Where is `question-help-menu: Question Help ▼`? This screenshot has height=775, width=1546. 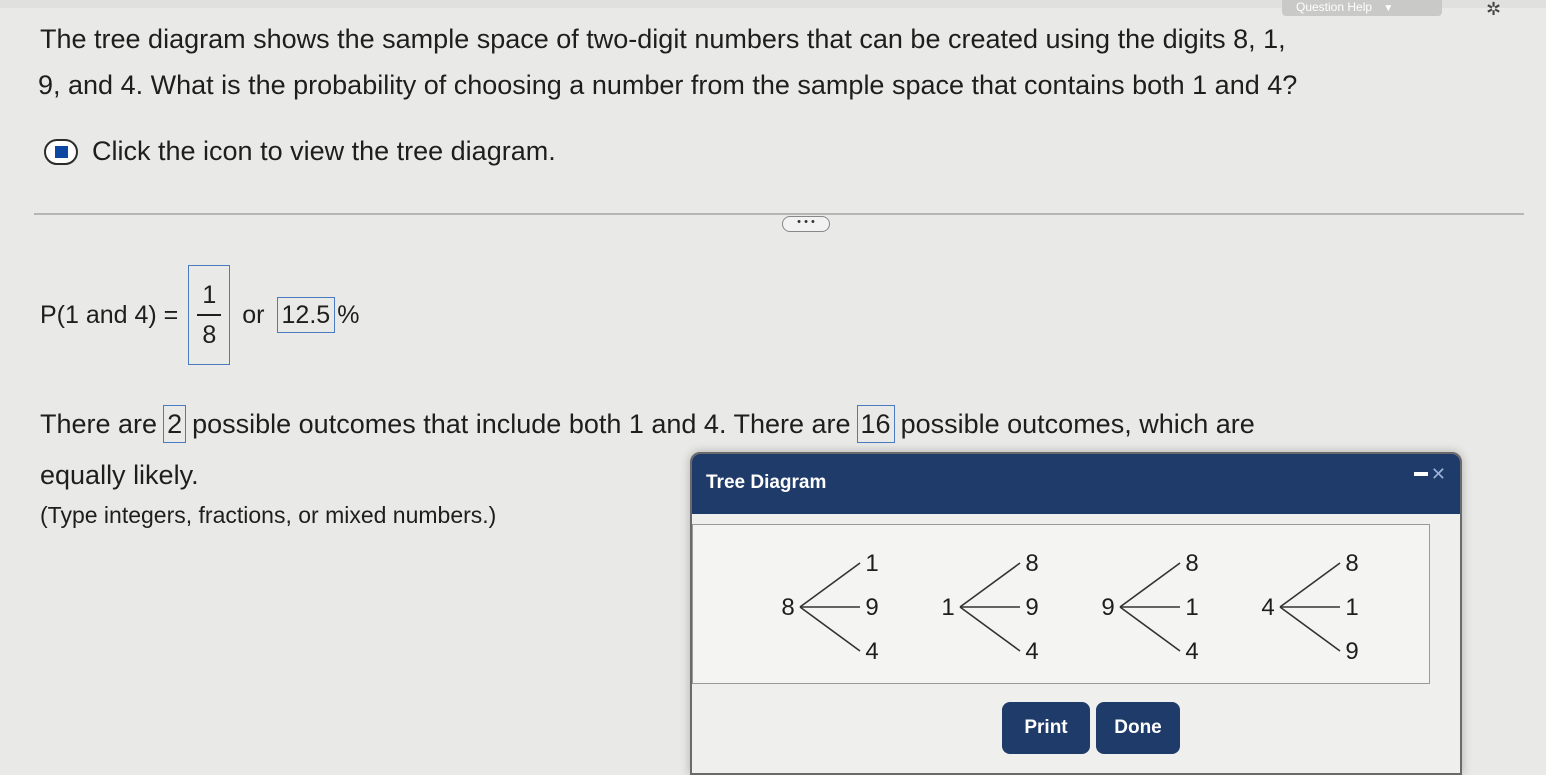
question-help-menu: Question Help ▼ is located at coordinates (1362, 8).